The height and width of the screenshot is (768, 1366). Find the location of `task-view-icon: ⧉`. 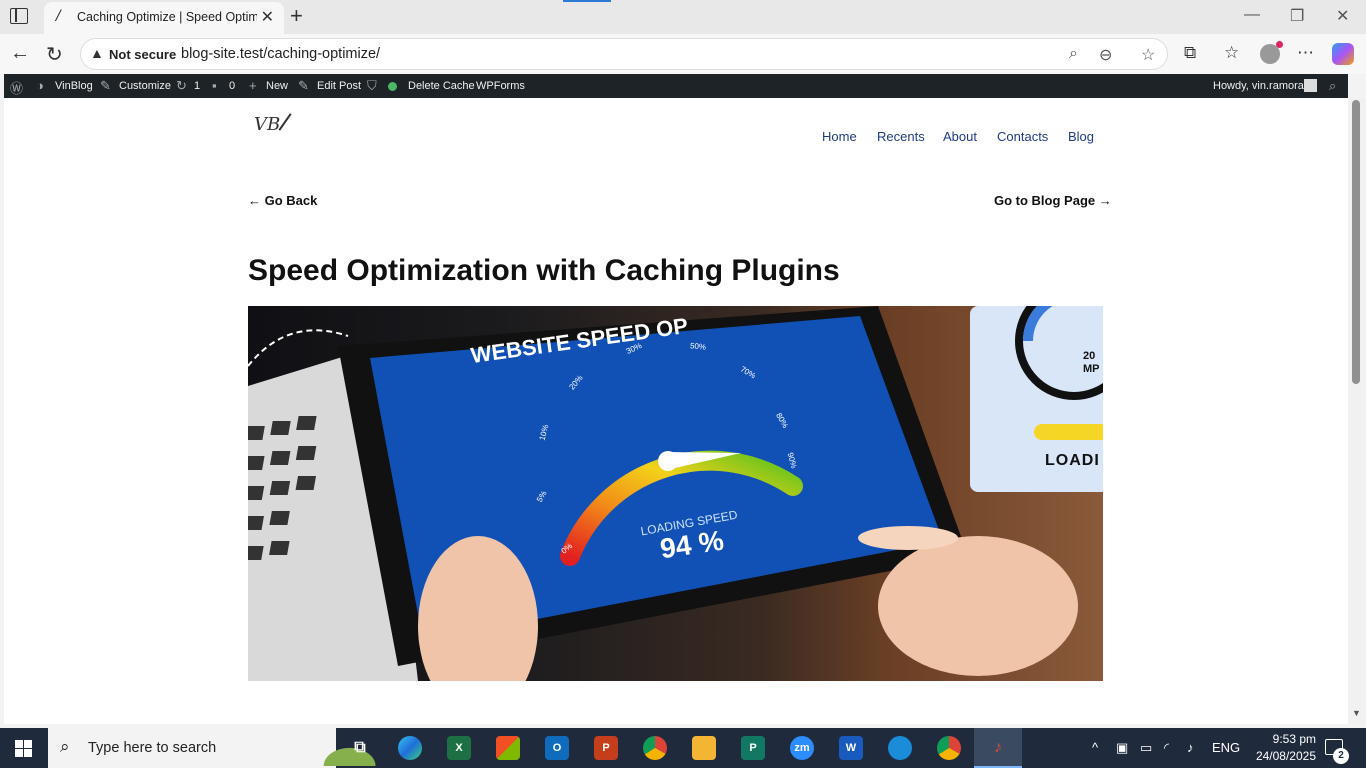

task-view-icon: ⧉ is located at coordinates (360, 748).